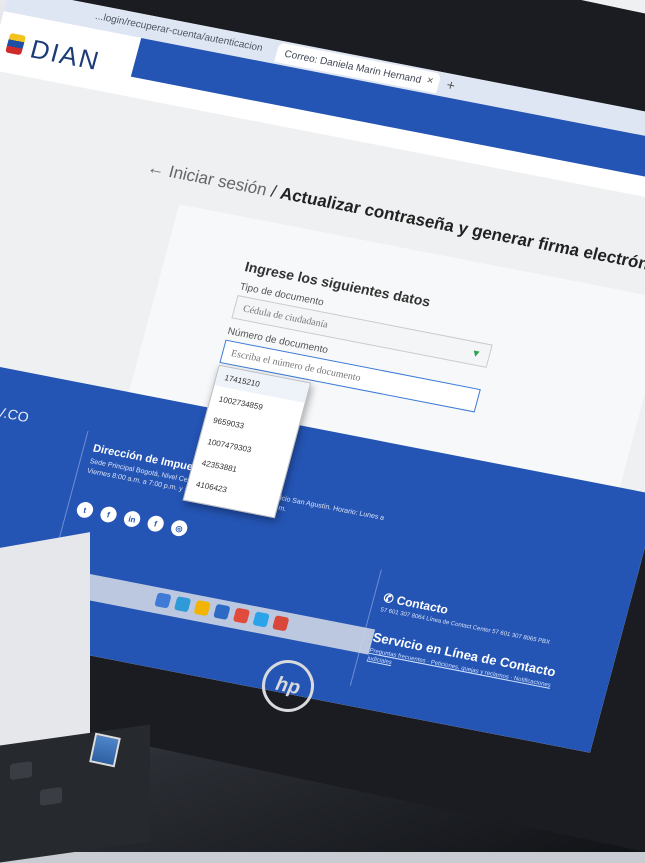 The image size is (645, 863). What do you see at coordinates (211, 487) in the screenshot?
I see `autocomplete-option: 4106423` at bounding box center [211, 487].